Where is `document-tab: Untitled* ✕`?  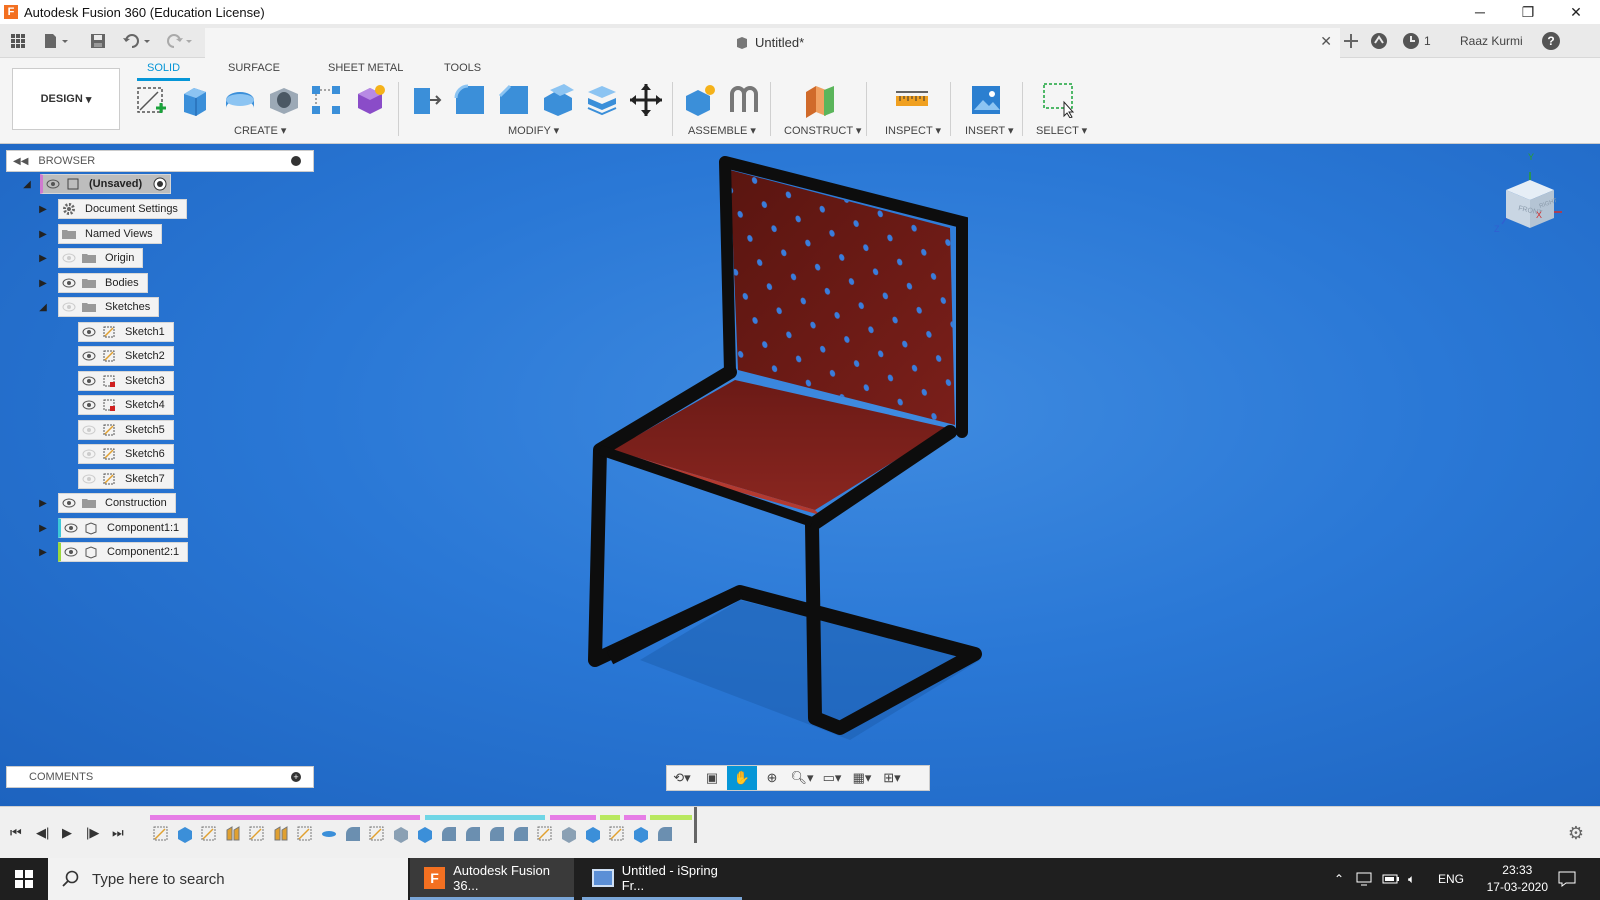
document-tab: Untitled* ✕ is located at coordinates (772, 43).